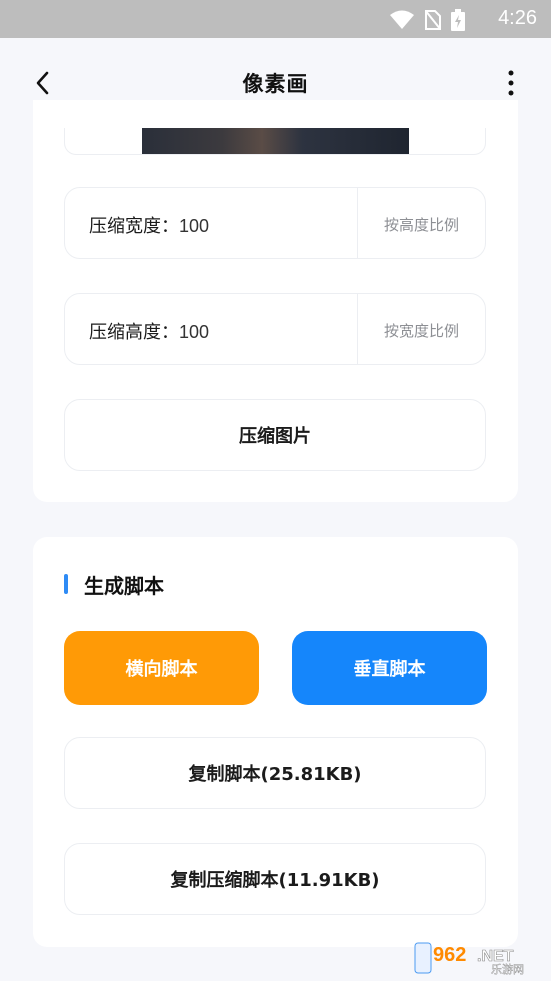 The image size is (551, 981). Describe the element at coordinates (507, 969) in the screenshot. I see `watermark-subtitle: 乐游网` at that location.